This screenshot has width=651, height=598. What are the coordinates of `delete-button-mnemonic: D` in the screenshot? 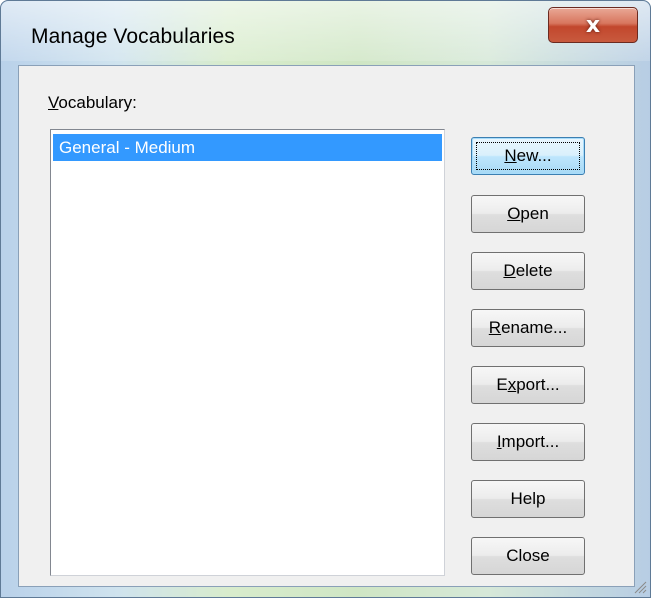 It's located at (509, 270).